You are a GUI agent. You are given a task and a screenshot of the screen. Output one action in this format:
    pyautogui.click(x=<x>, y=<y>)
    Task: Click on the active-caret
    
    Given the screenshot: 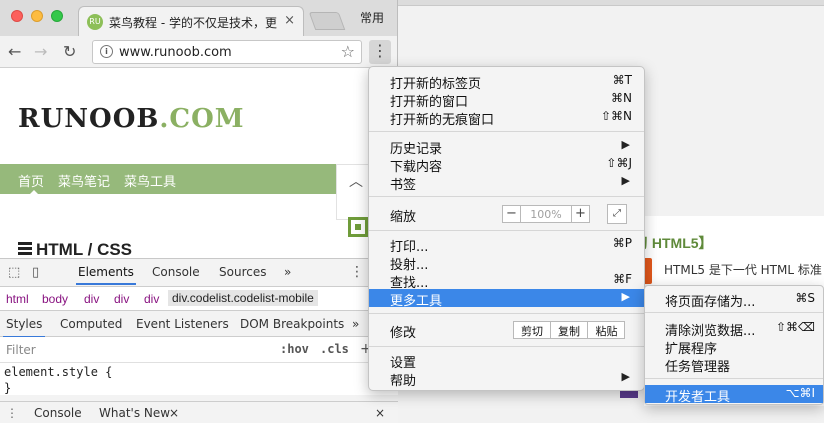 What is the action you would take?
    pyautogui.click(x=34, y=193)
    